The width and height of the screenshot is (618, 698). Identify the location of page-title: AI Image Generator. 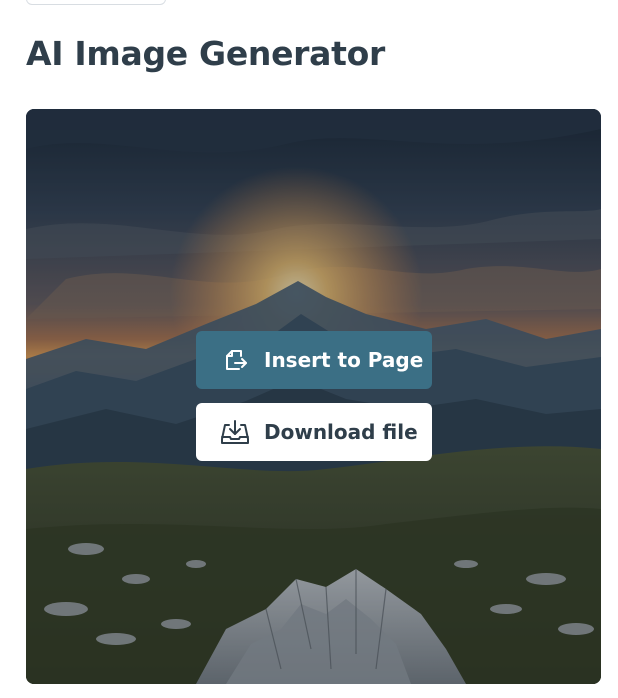
(205, 53).